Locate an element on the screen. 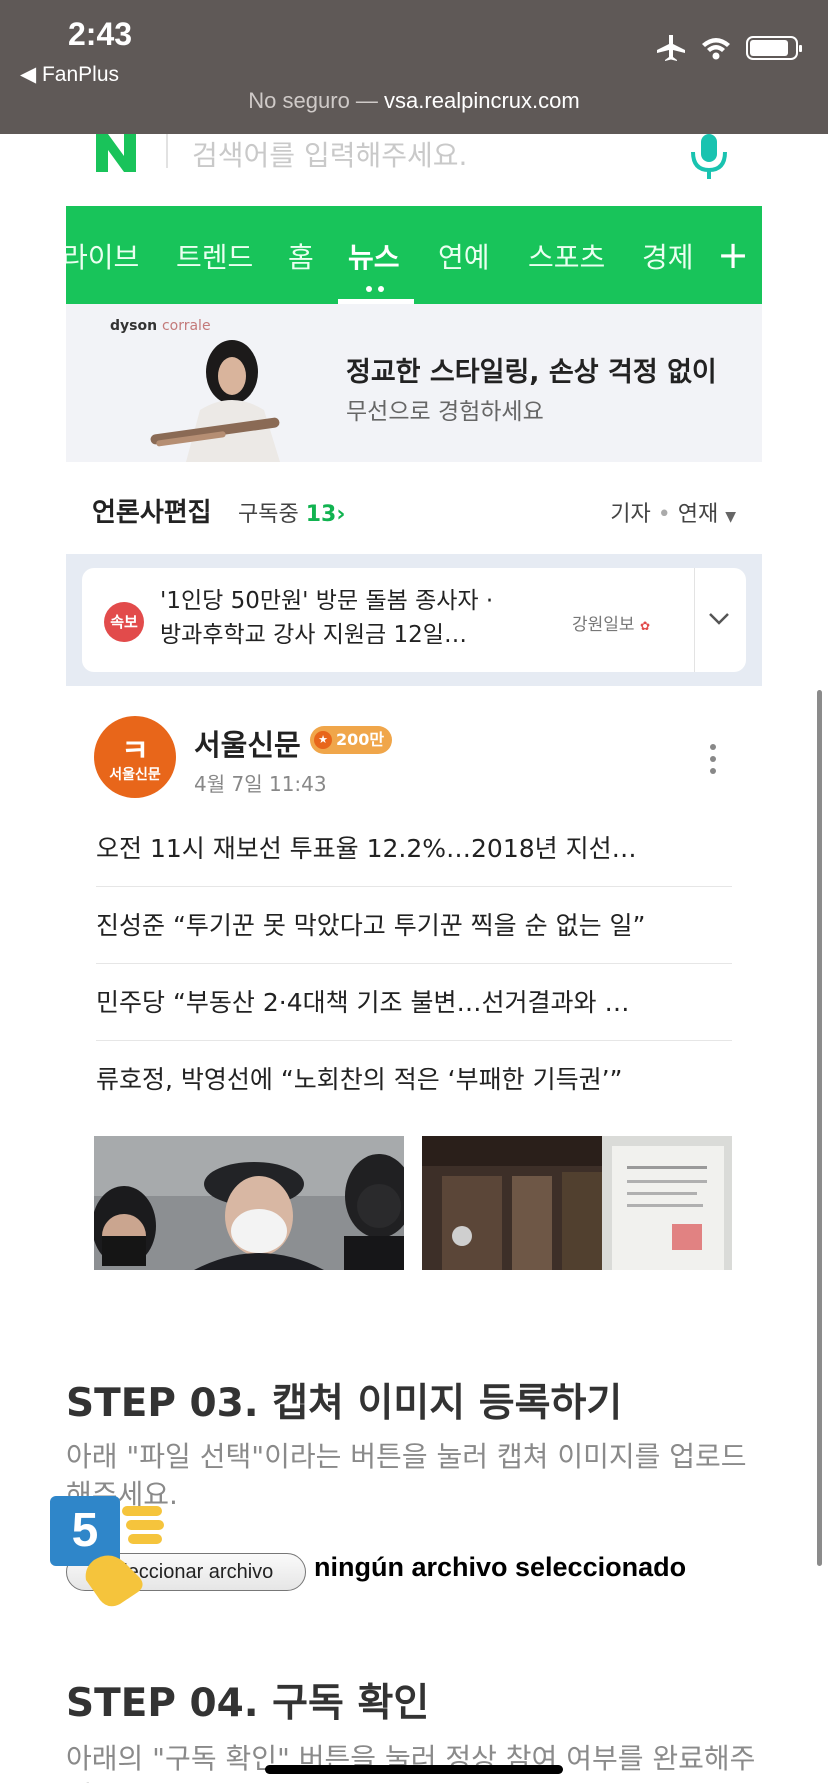 The height and width of the screenshot is (1783, 828). more-options-icon is located at coordinates (713, 762).